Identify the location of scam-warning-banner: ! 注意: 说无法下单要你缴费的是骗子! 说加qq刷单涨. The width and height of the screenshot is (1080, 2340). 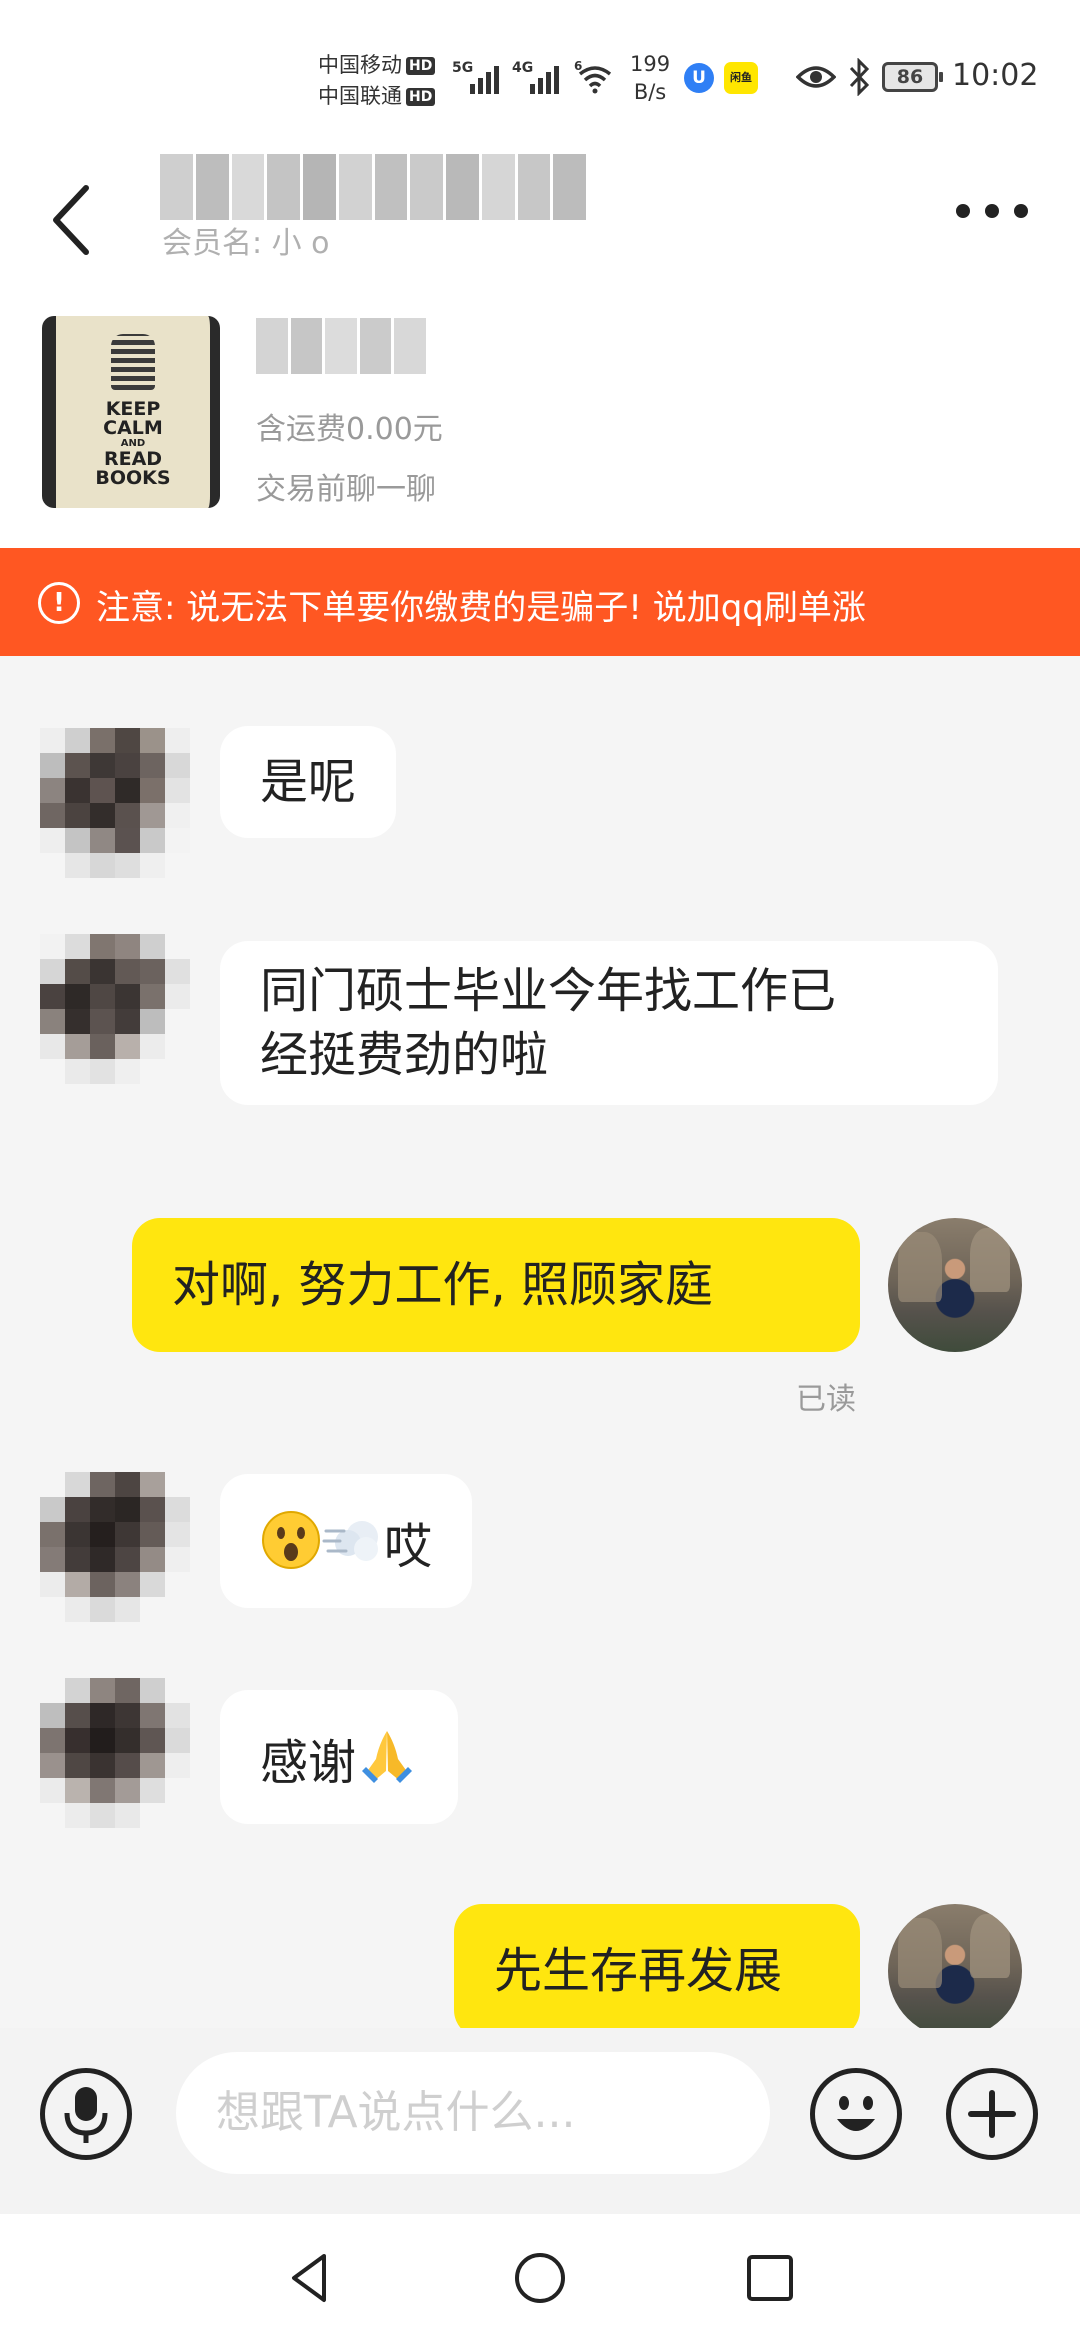
(540, 602).